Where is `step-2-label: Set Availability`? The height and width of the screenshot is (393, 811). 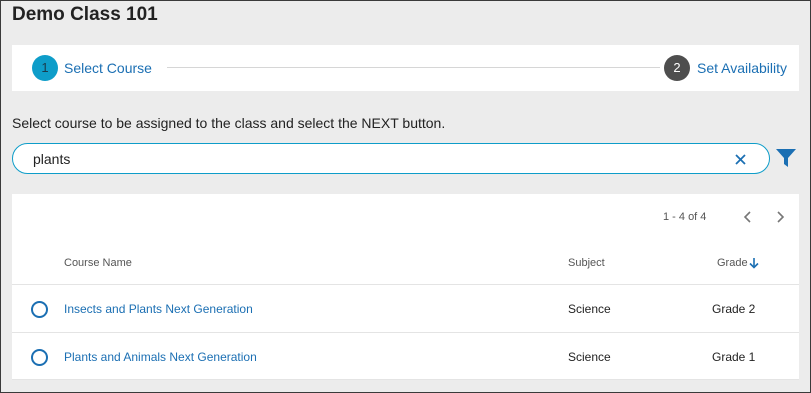
step-2-label: Set Availability is located at coordinates (742, 68).